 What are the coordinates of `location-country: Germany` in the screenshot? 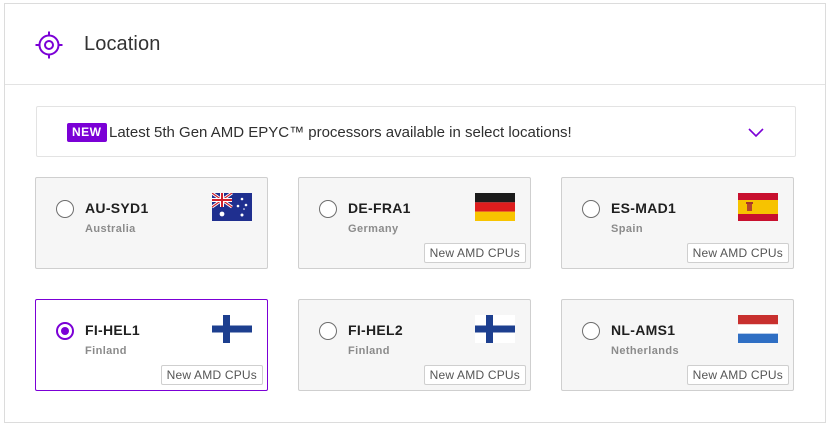 It's located at (373, 229).